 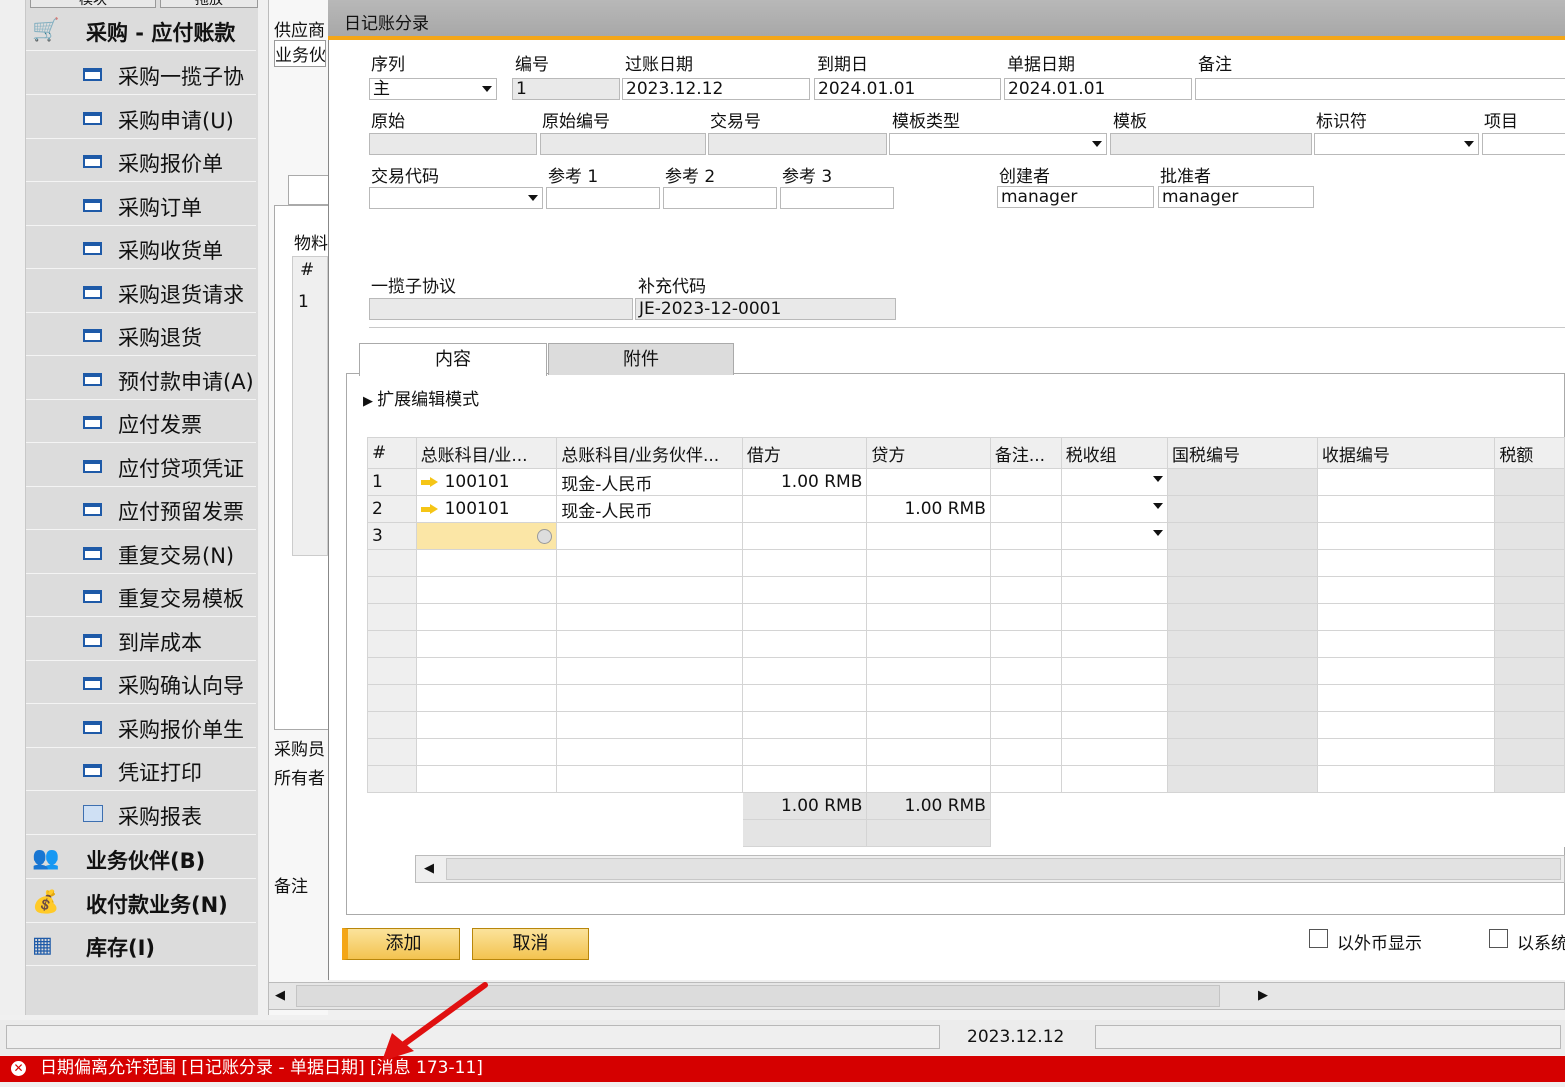 What do you see at coordinates (141, 639) in the screenshot?
I see `sidebar-item: 到岸成本` at bounding box center [141, 639].